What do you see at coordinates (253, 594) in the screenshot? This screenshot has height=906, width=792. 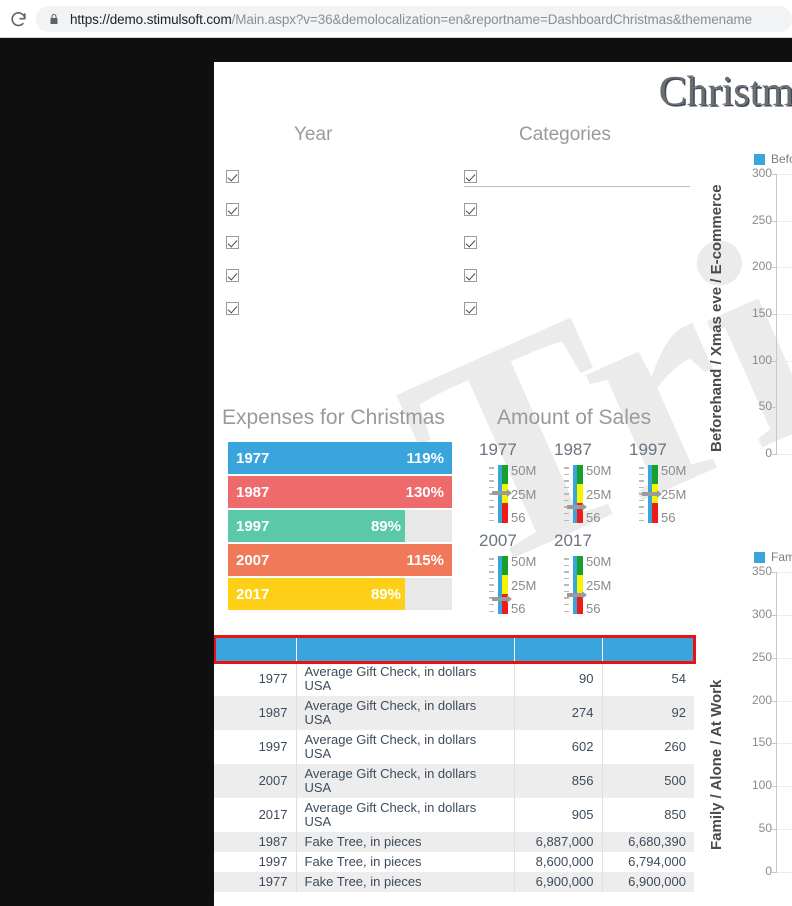 I see `expense-bar-year-label: 2017` at bounding box center [253, 594].